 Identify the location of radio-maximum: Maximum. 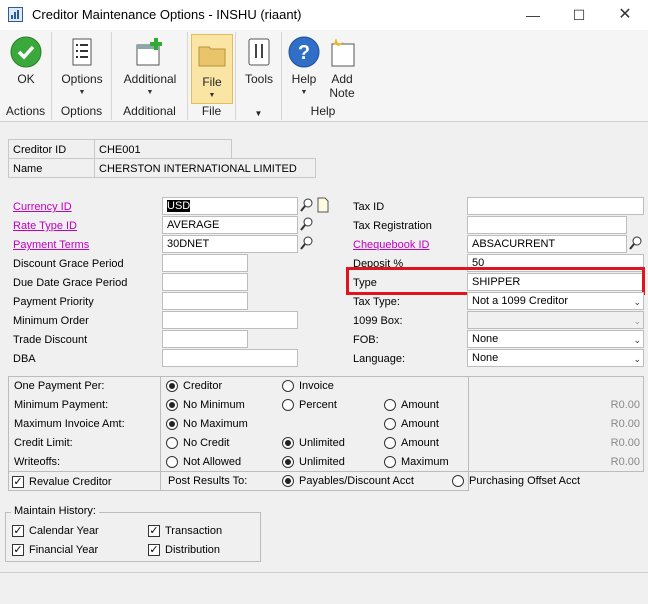
(416, 462).